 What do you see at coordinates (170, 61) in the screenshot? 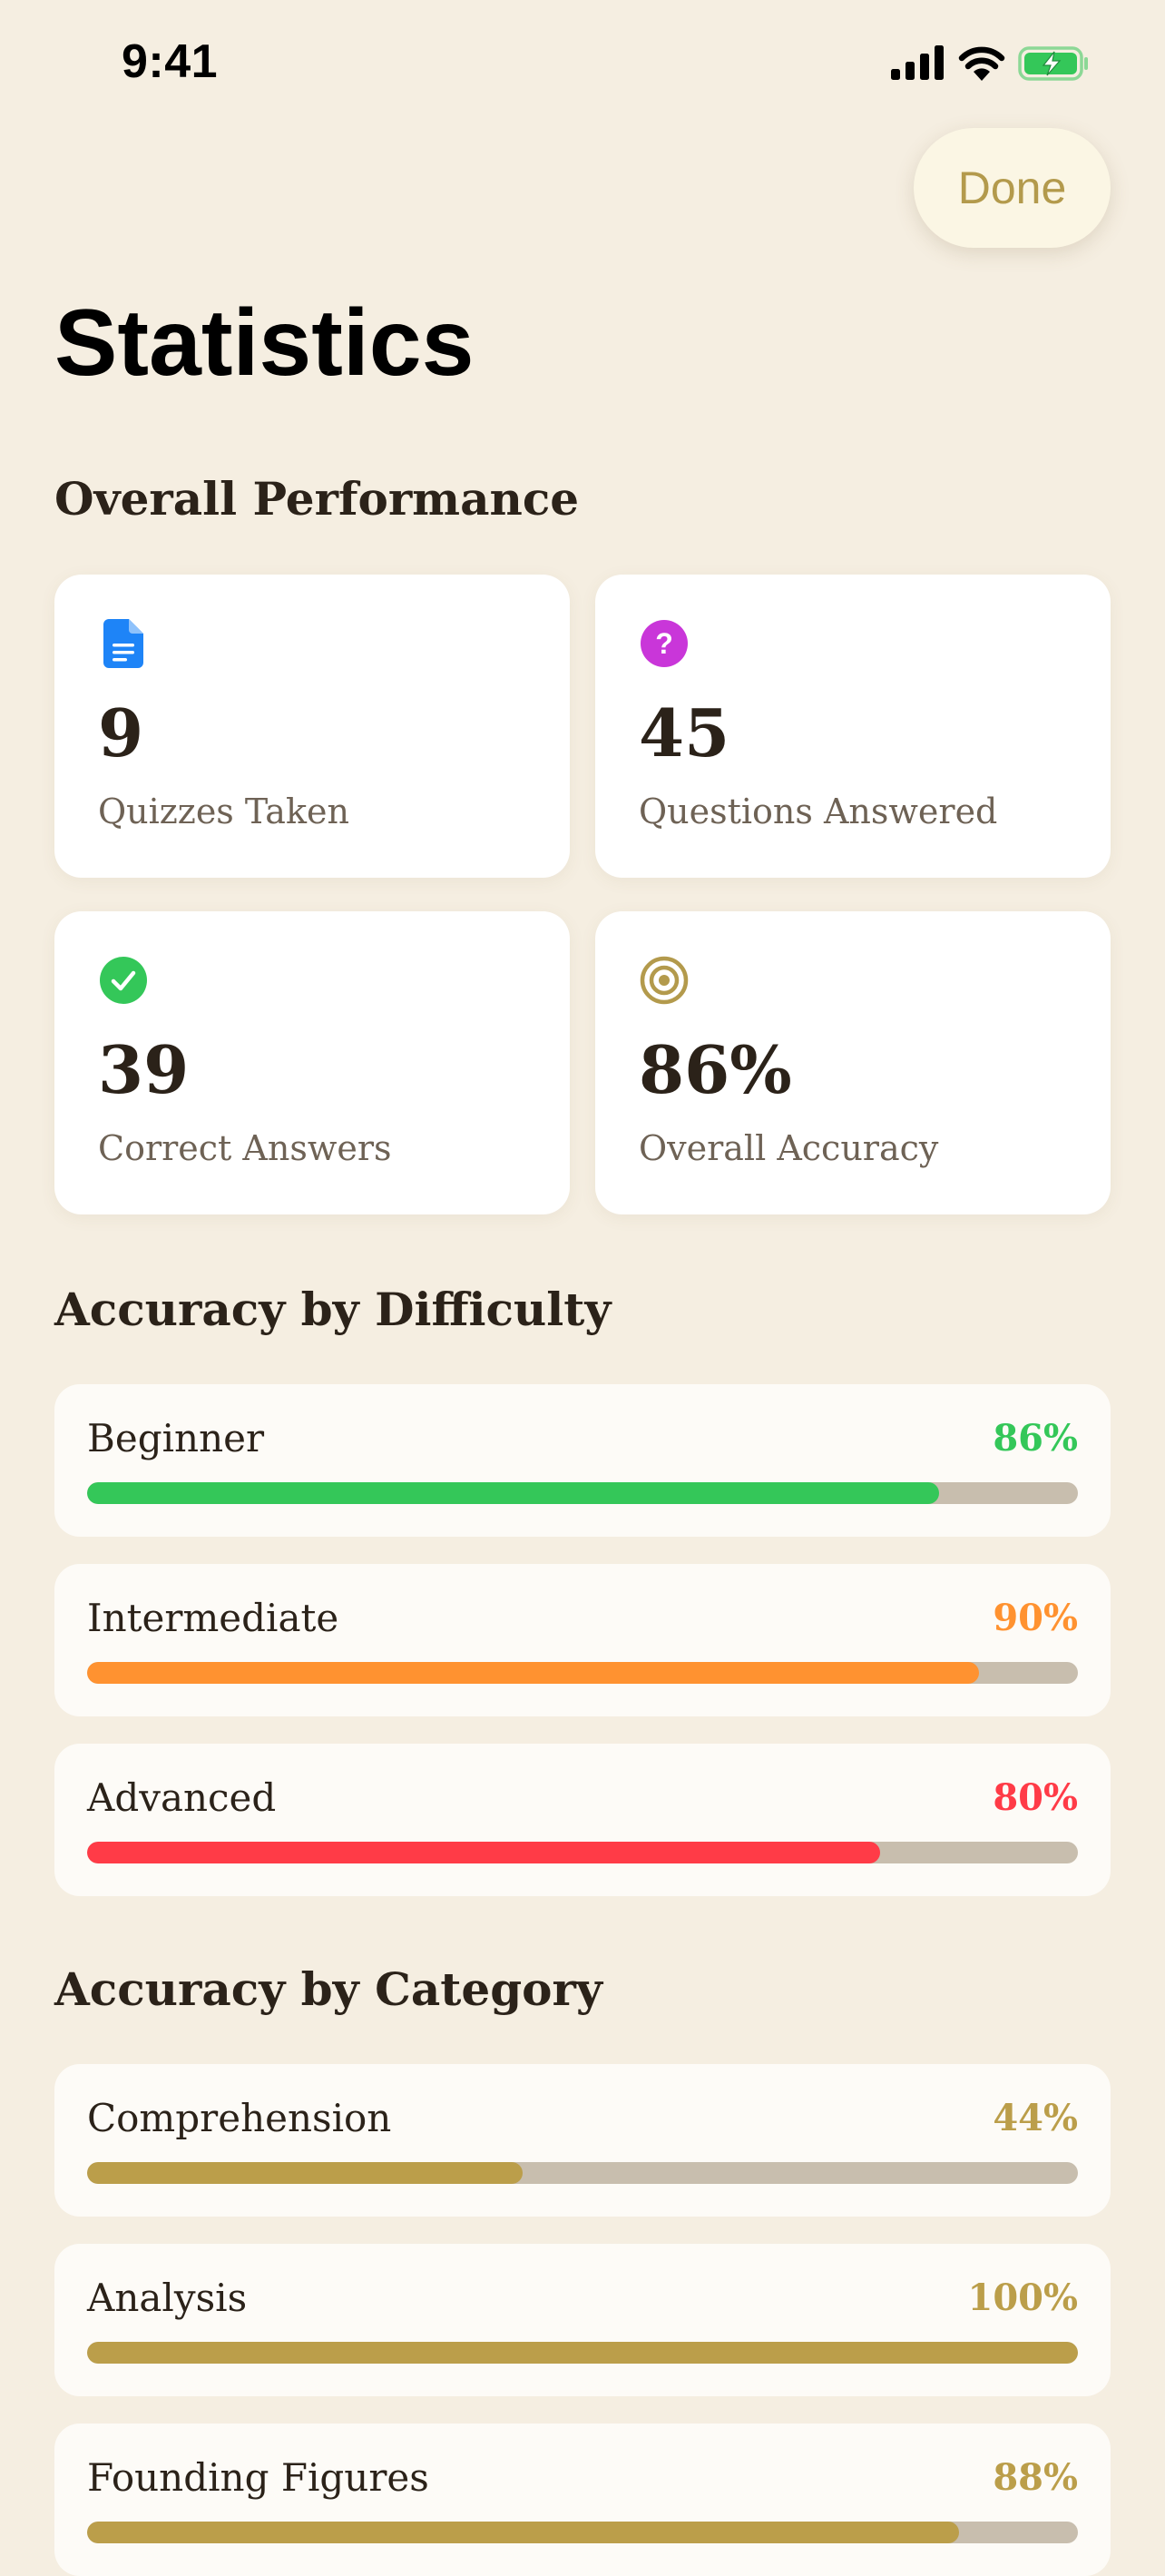
I see `status-time: 9:41` at bounding box center [170, 61].